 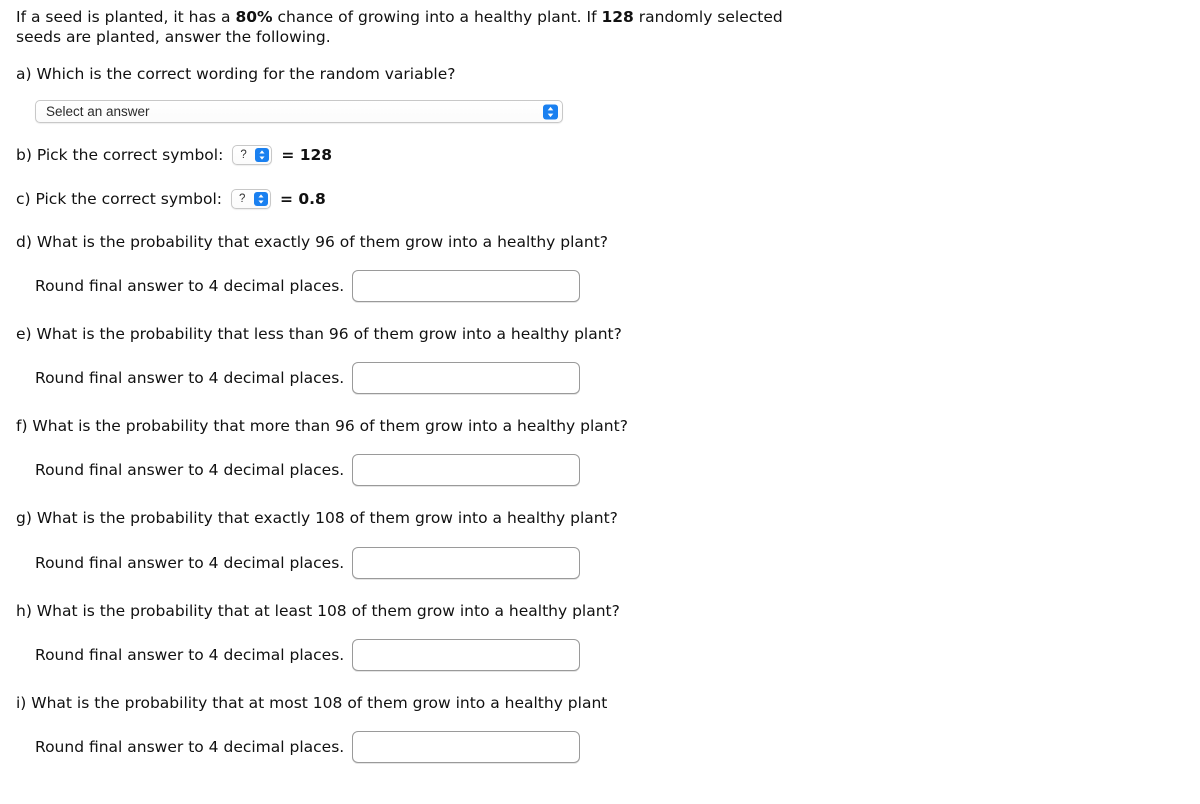 What do you see at coordinates (307, 155) in the screenshot?
I see `question-b-equation: = 128` at bounding box center [307, 155].